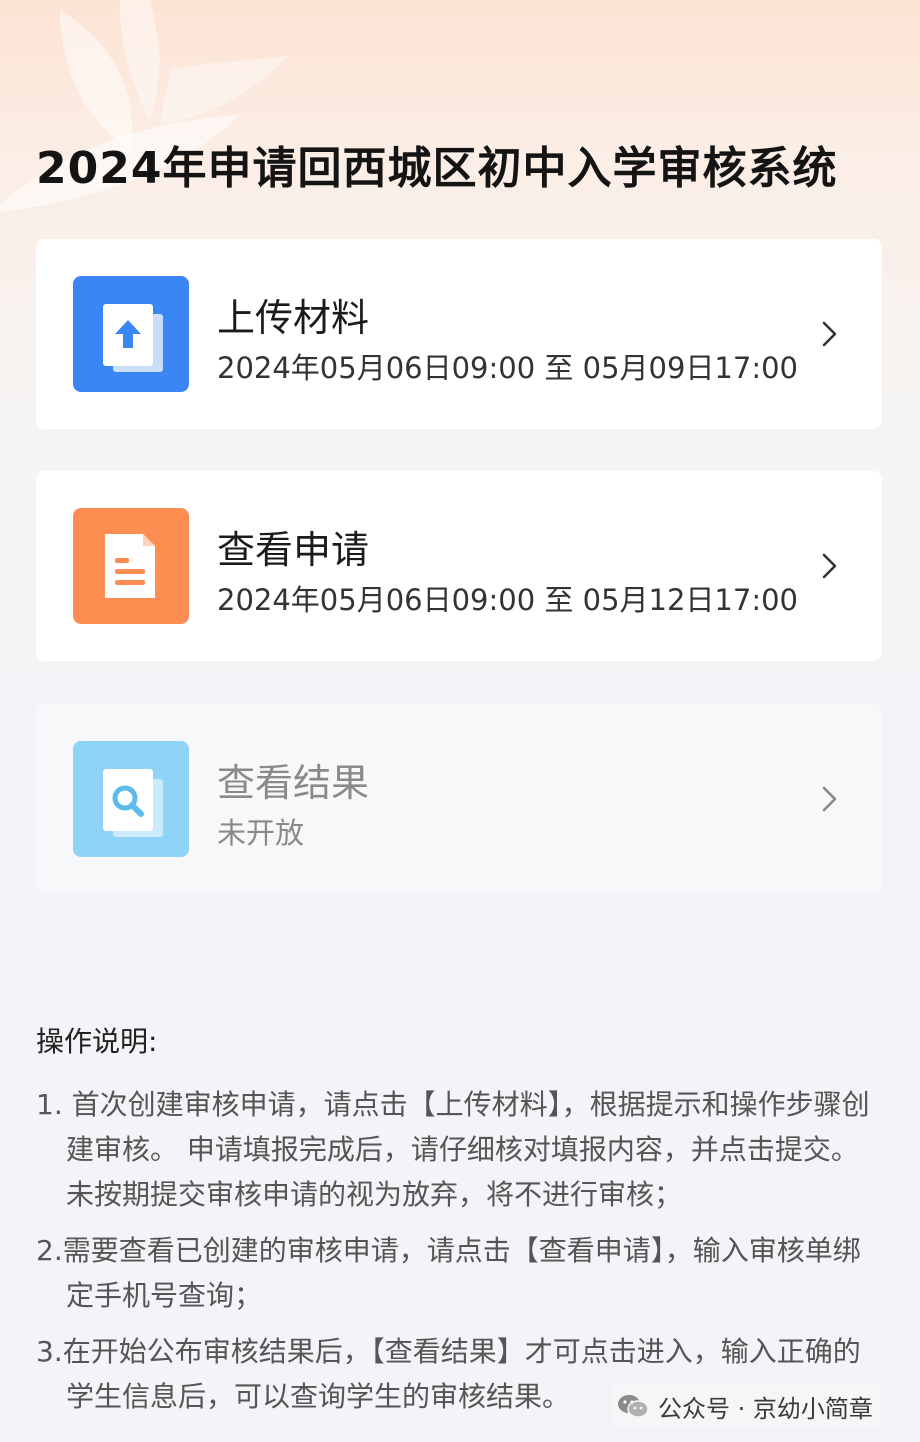  What do you see at coordinates (507, 368) in the screenshot?
I see `card-date-range: 2024年05月06日09:00 至 05月09日17:00` at bounding box center [507, 368].